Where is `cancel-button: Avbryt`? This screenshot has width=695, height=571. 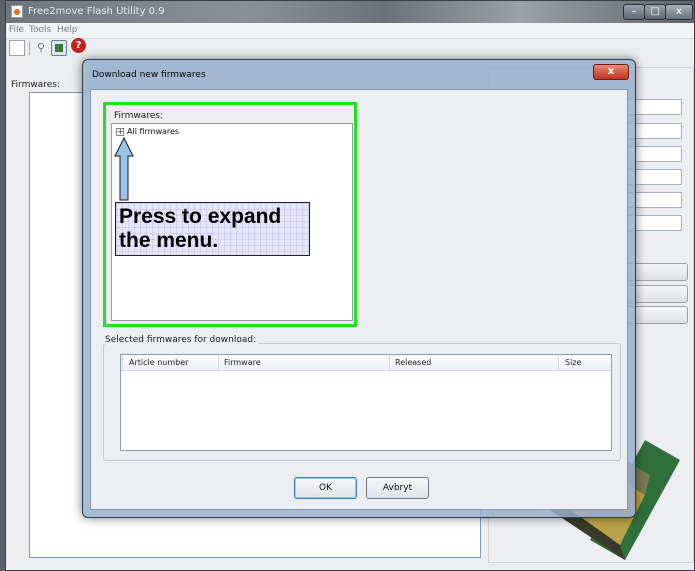
cancel-button: Avbryt is located at coordinates (397, 488).